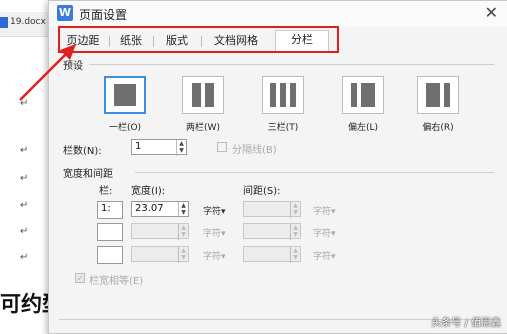 The height and width of the screenshot is (334, 507). Describe the element at coordinates (438, 104) in the screenshot. I see `preset-right: 偏右(R)` at that location.